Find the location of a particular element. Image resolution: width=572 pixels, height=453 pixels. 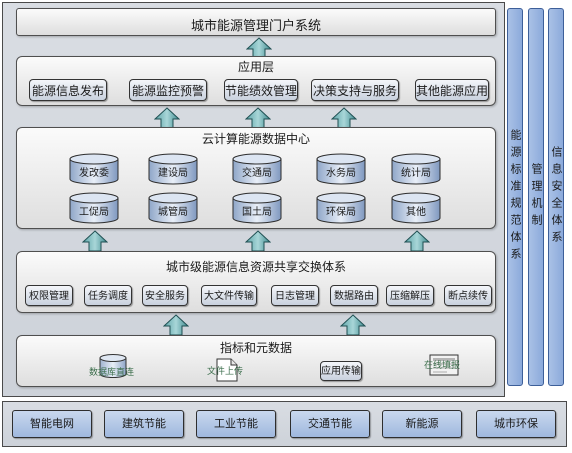

database-label: 统计局 is located at coordinates (416, 173).